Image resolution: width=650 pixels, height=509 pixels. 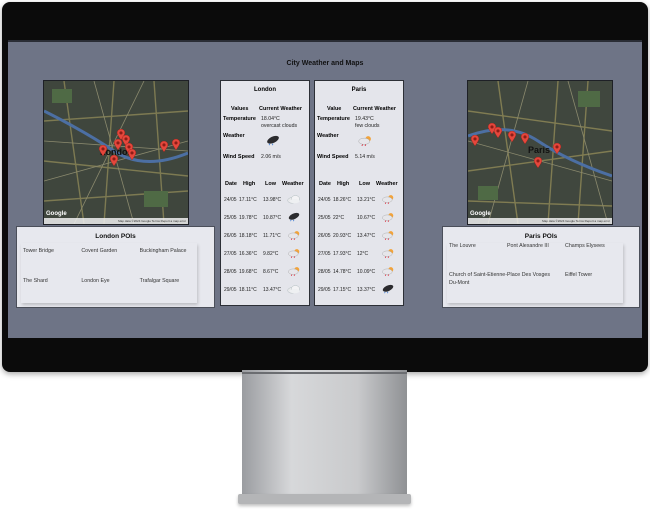 I want to click on poi-item: Buckingham Palace, so click(x=169, y=251).